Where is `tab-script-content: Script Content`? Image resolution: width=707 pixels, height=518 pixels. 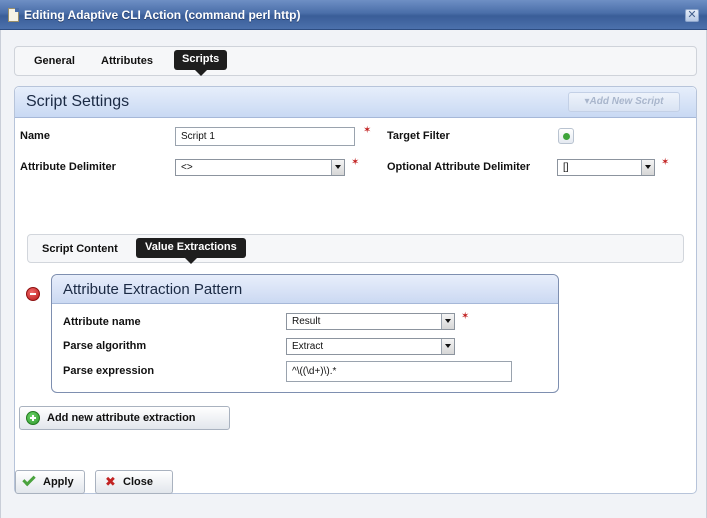
tab-script-content: Script Content is located at coordinates (80, 249).